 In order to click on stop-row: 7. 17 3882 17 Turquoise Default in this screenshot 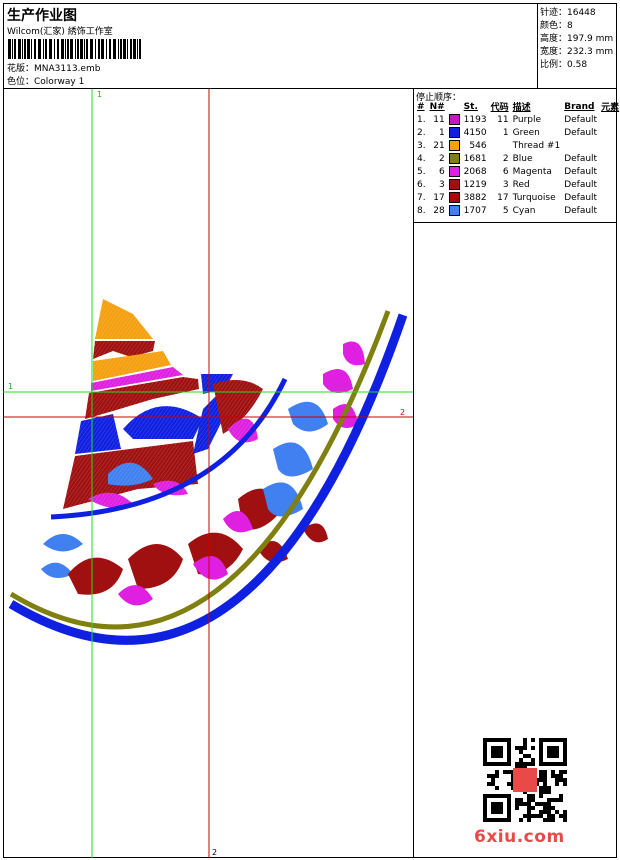, I will do `click(517, 197)`.